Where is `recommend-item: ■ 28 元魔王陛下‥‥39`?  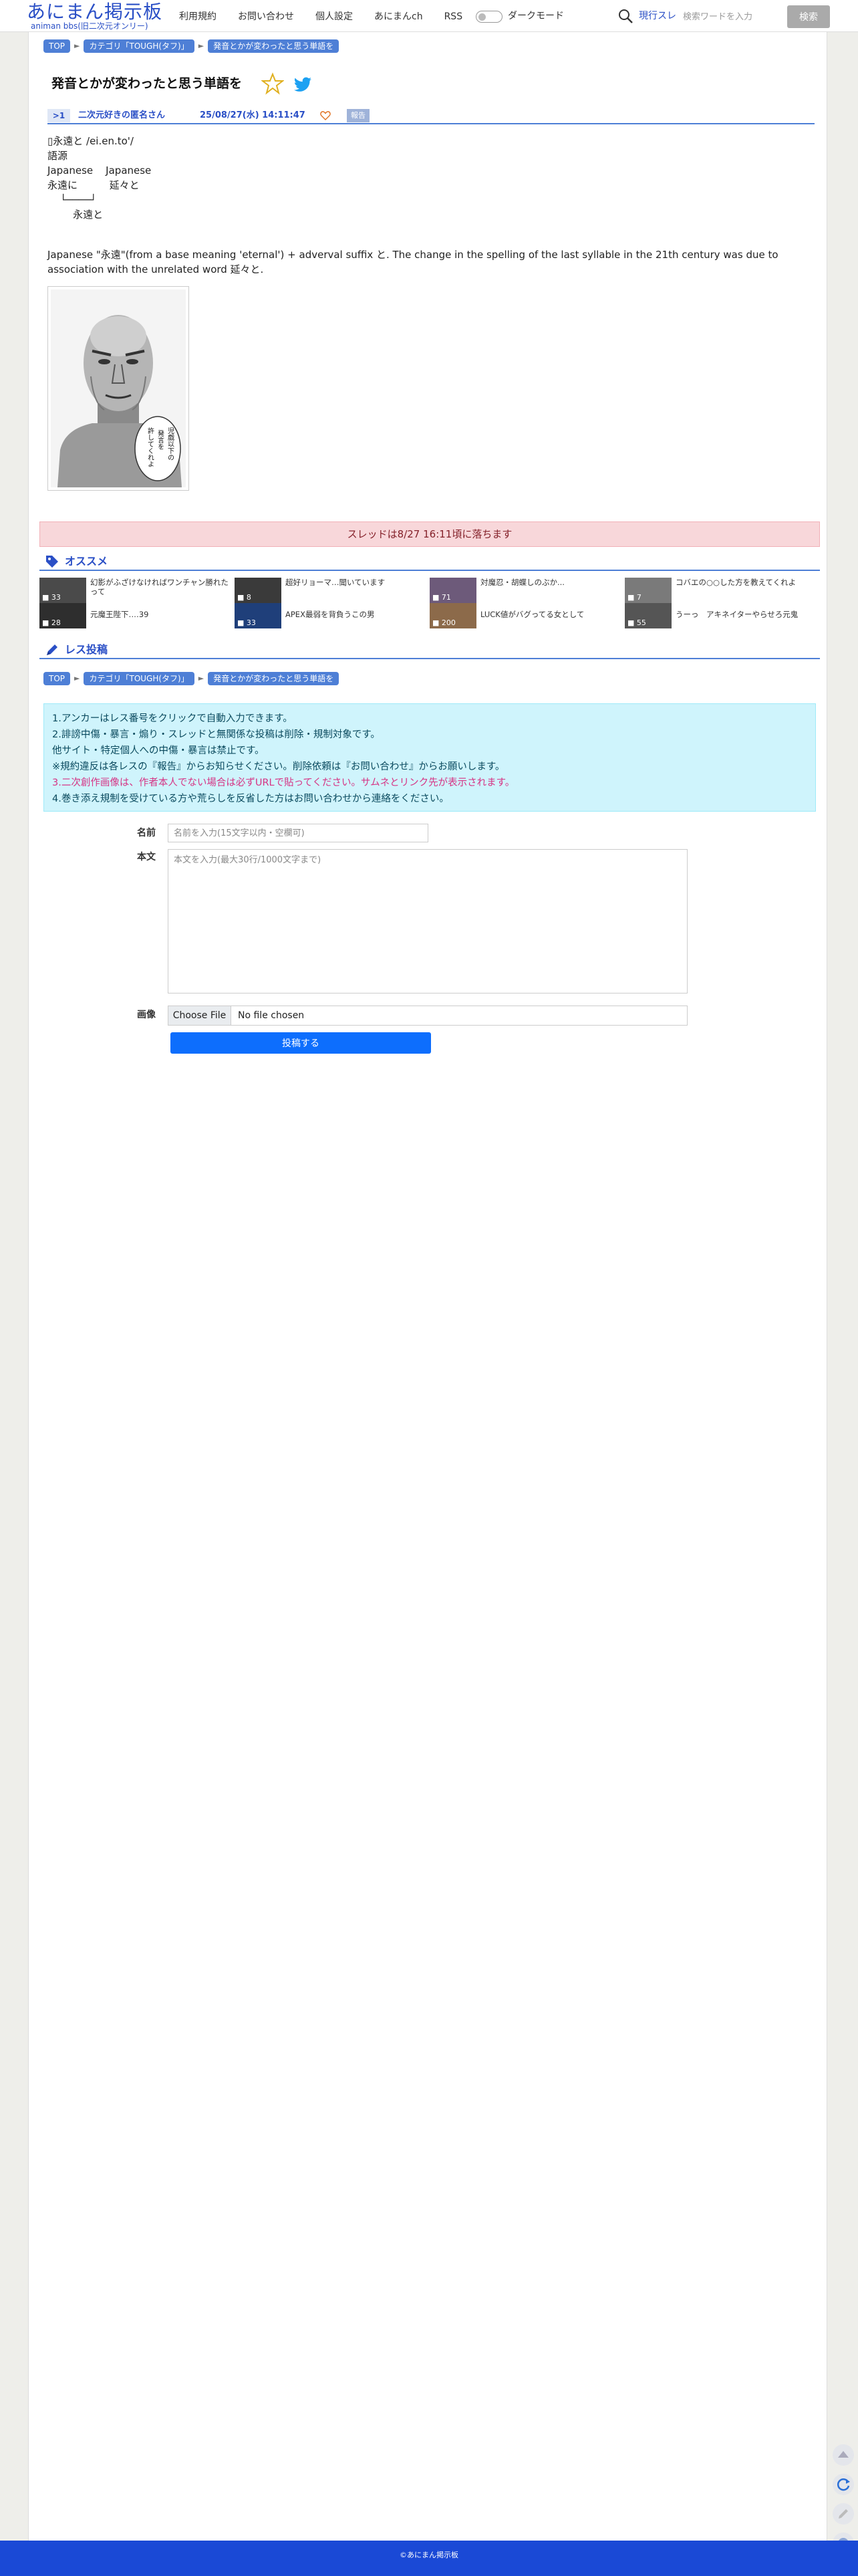 recommend-item: ■ 28 元魔王陛下‥‥39 is located at coordinates (136, 615).